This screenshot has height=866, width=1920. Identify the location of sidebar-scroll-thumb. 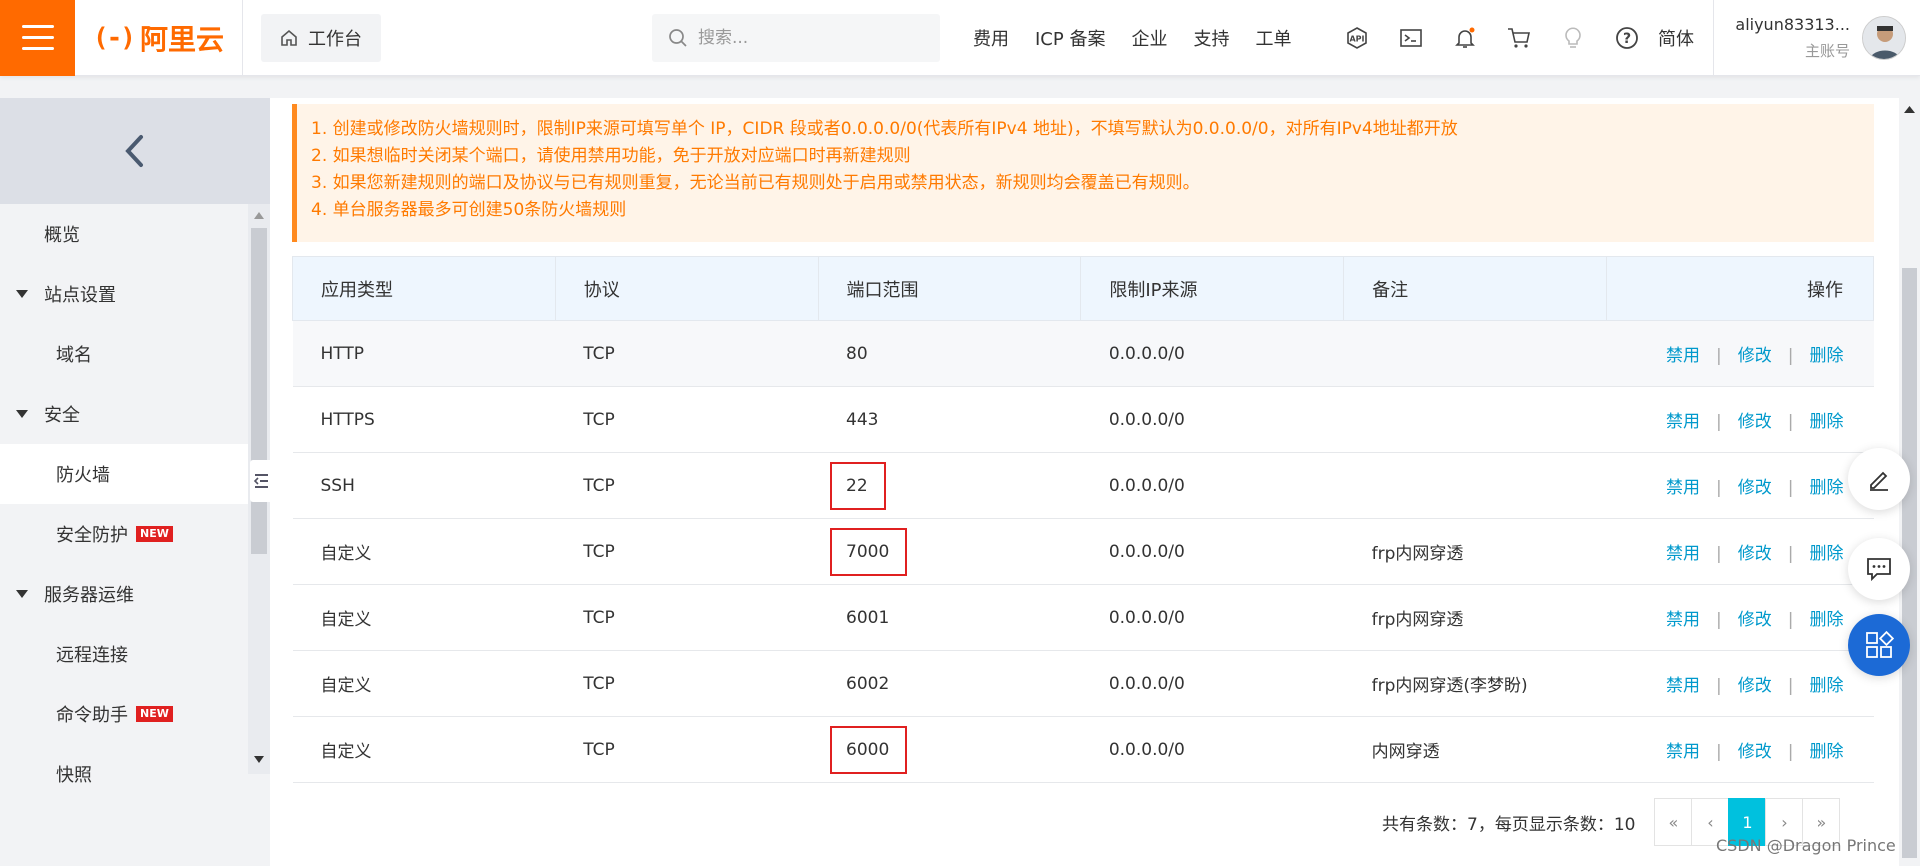
(259, 391).